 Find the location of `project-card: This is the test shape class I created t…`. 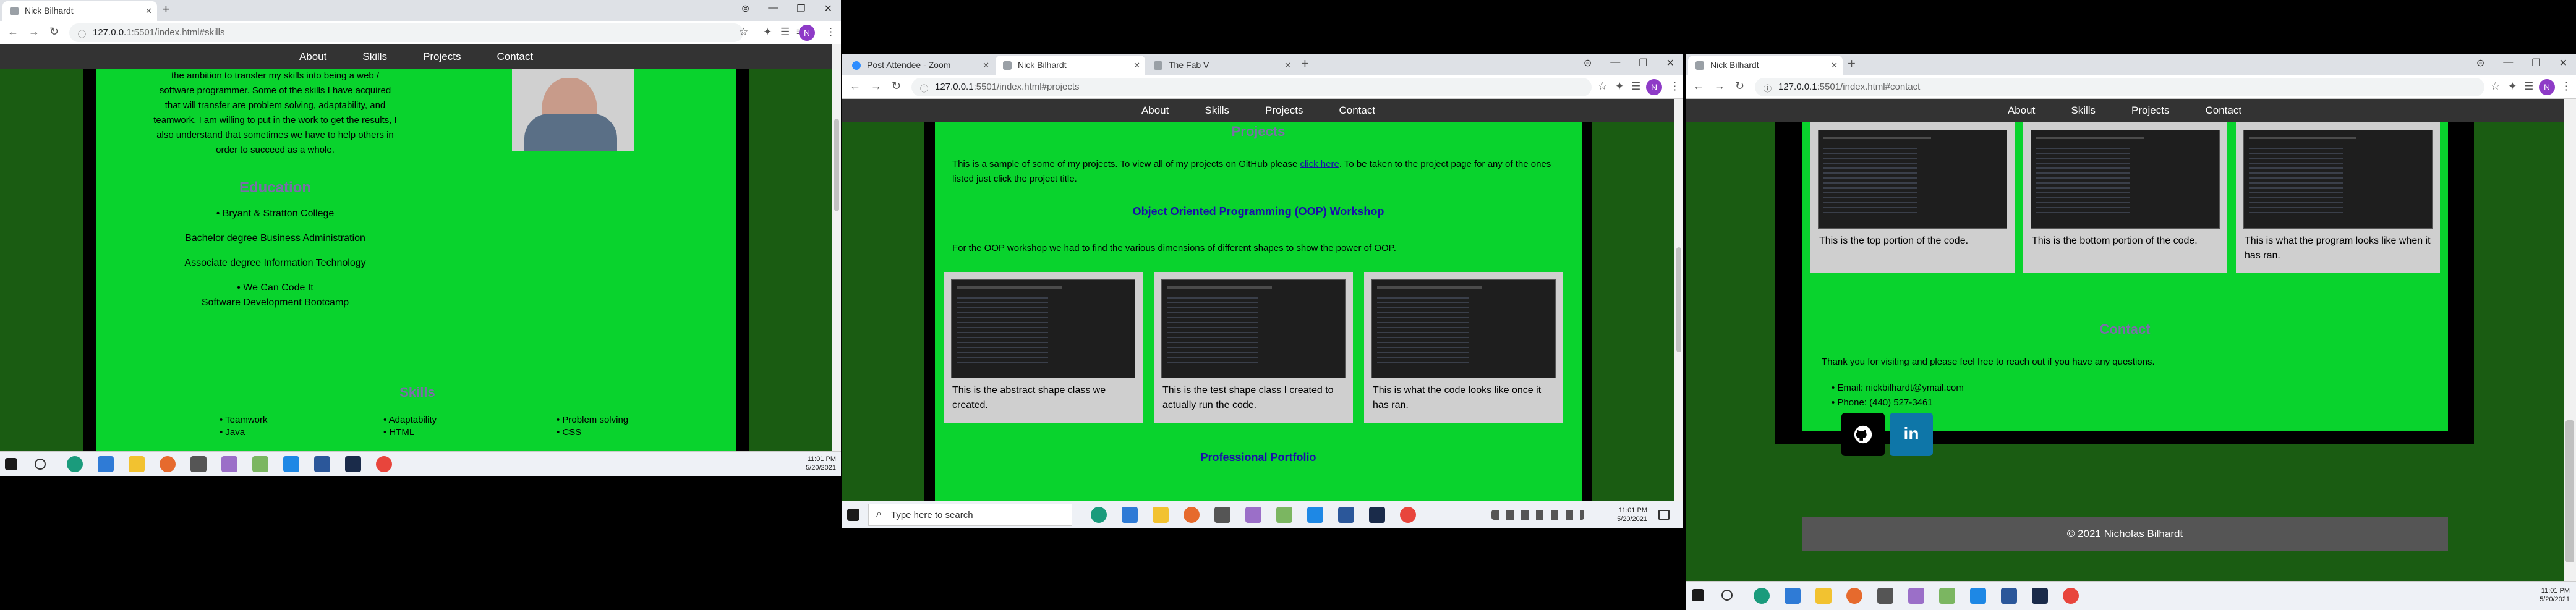

project-card: This is the test shape class I created t… is located at coordinates (1253, 347).